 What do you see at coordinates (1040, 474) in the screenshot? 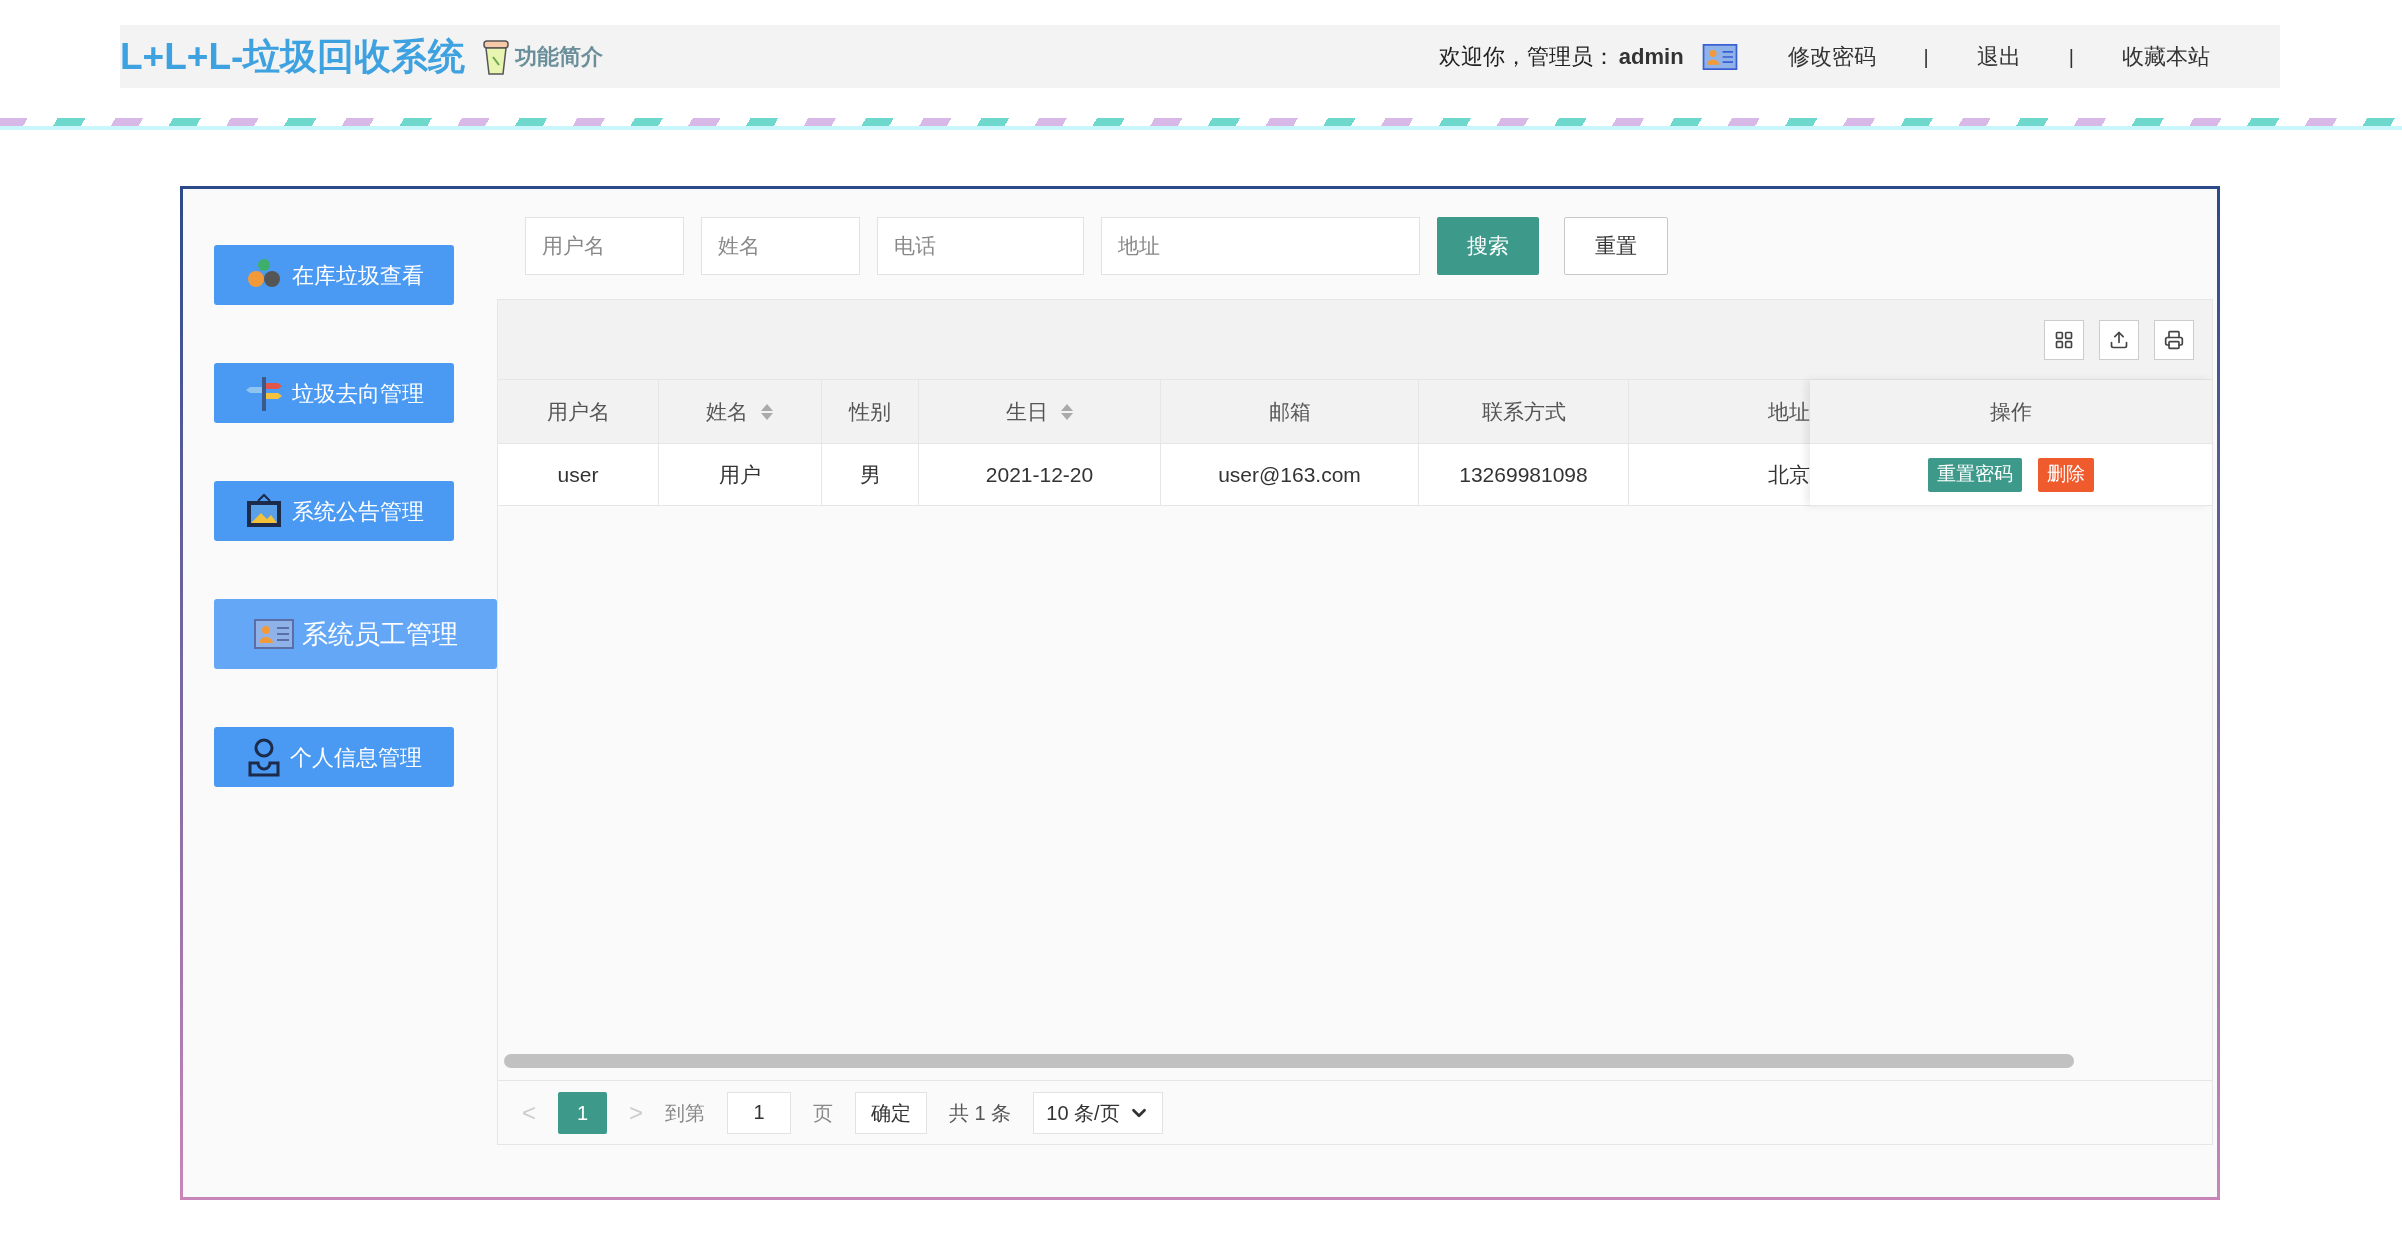
I see `table-cell: 2021-12-20` at bounding box center [1040, 474].